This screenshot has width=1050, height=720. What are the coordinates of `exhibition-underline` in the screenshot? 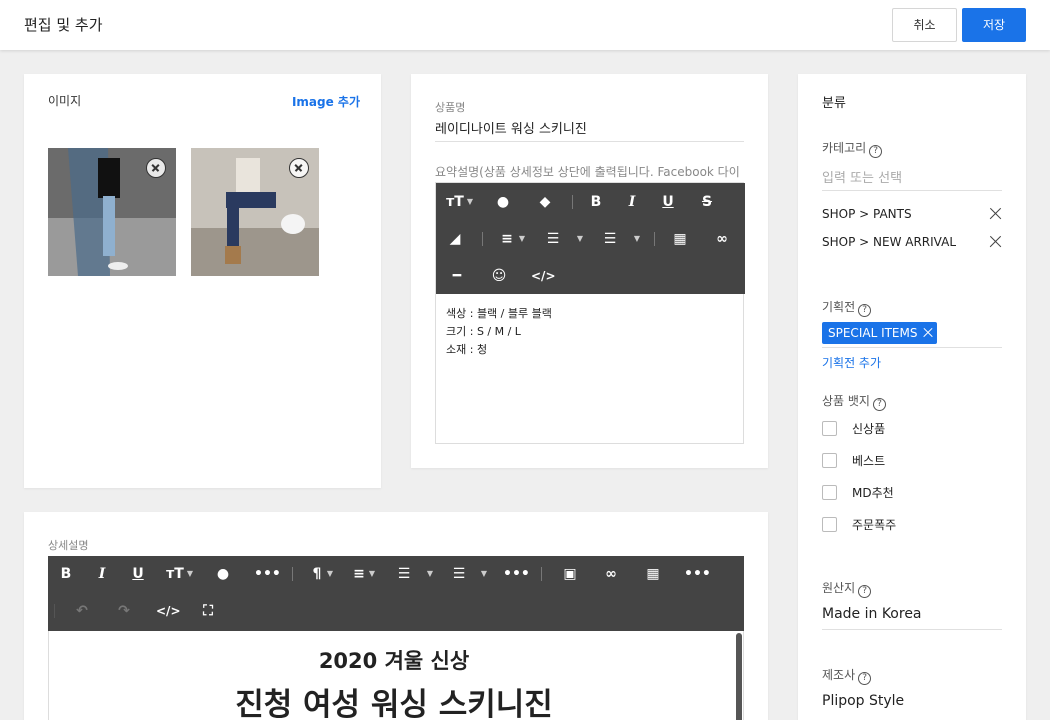 It's located at (912, 347).